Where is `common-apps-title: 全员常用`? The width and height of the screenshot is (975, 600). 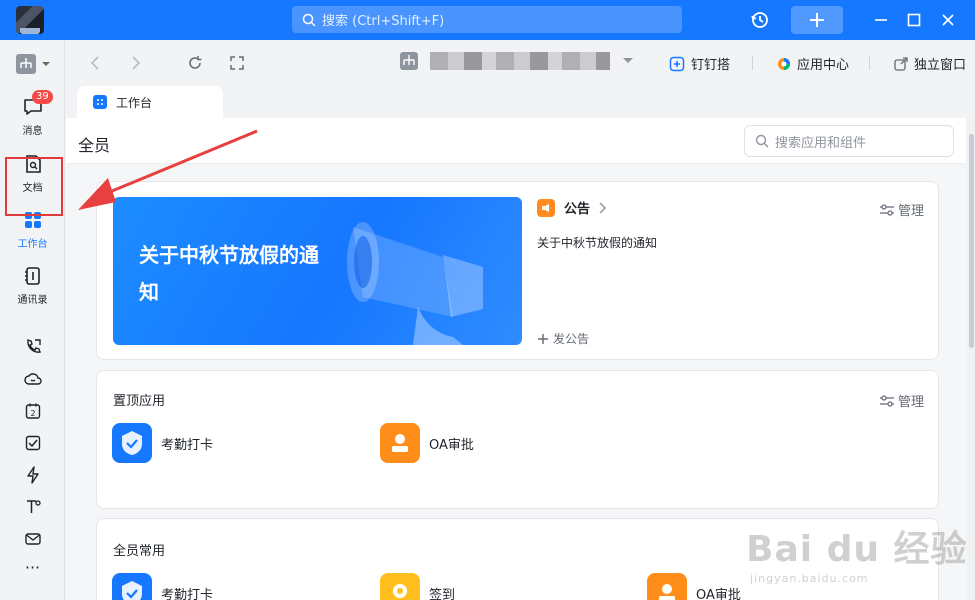 common-apps-title: 全员常用 is located at coordinates (139, 551).